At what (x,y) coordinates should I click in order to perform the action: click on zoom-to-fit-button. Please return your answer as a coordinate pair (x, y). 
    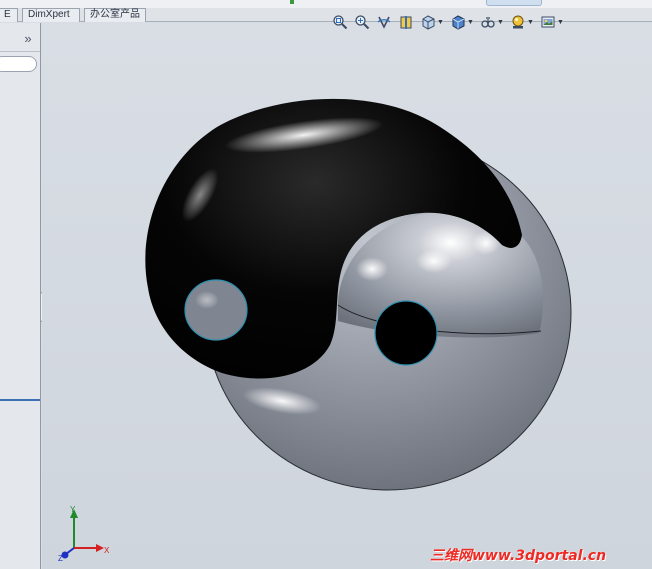
    Looking at the image, I should click on (339, 22).